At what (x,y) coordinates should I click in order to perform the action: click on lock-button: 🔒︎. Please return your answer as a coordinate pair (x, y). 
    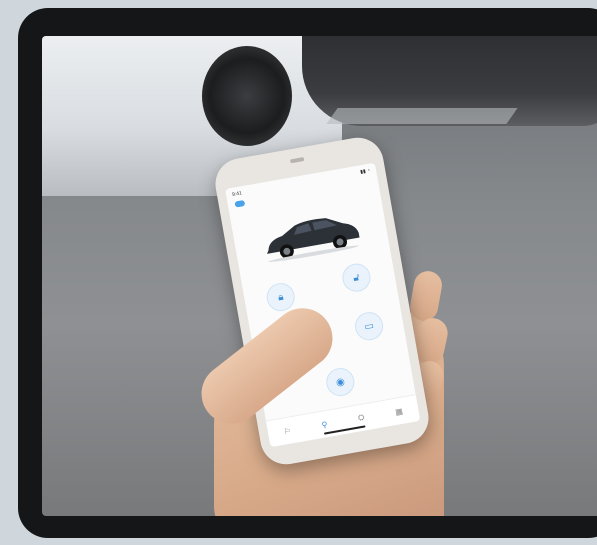
    Looking at the image, I should click on (280, 297).